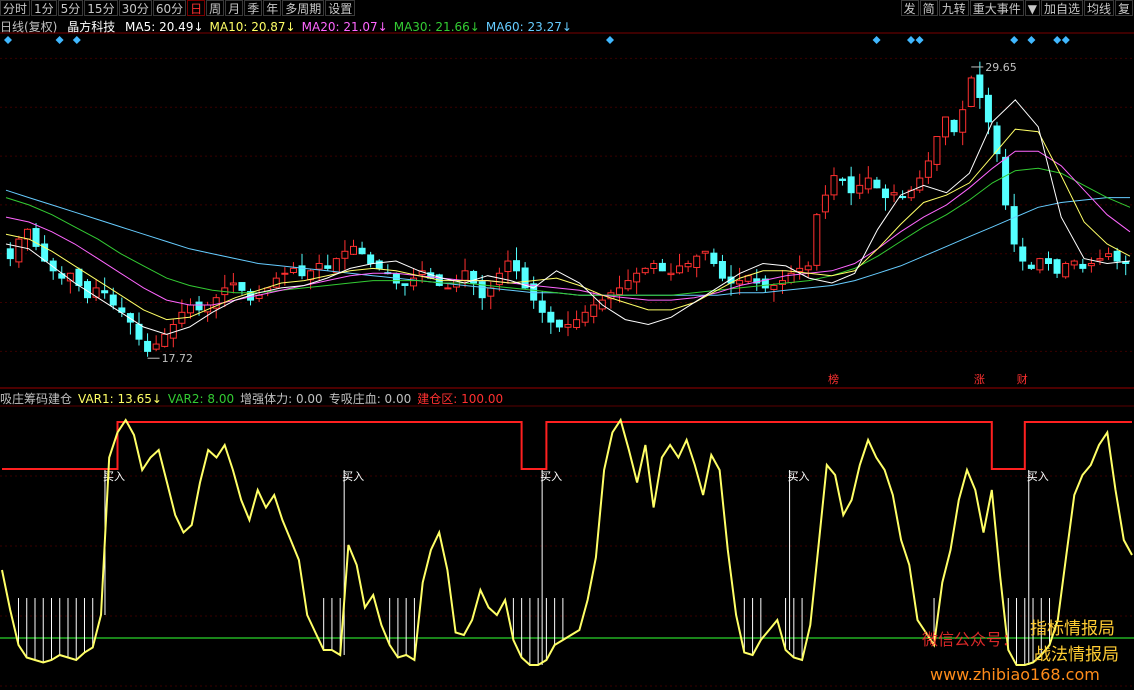 This screenshot has height=690, width=1134. I want to click on high-price-label: 29.65, so click(1001, 67).